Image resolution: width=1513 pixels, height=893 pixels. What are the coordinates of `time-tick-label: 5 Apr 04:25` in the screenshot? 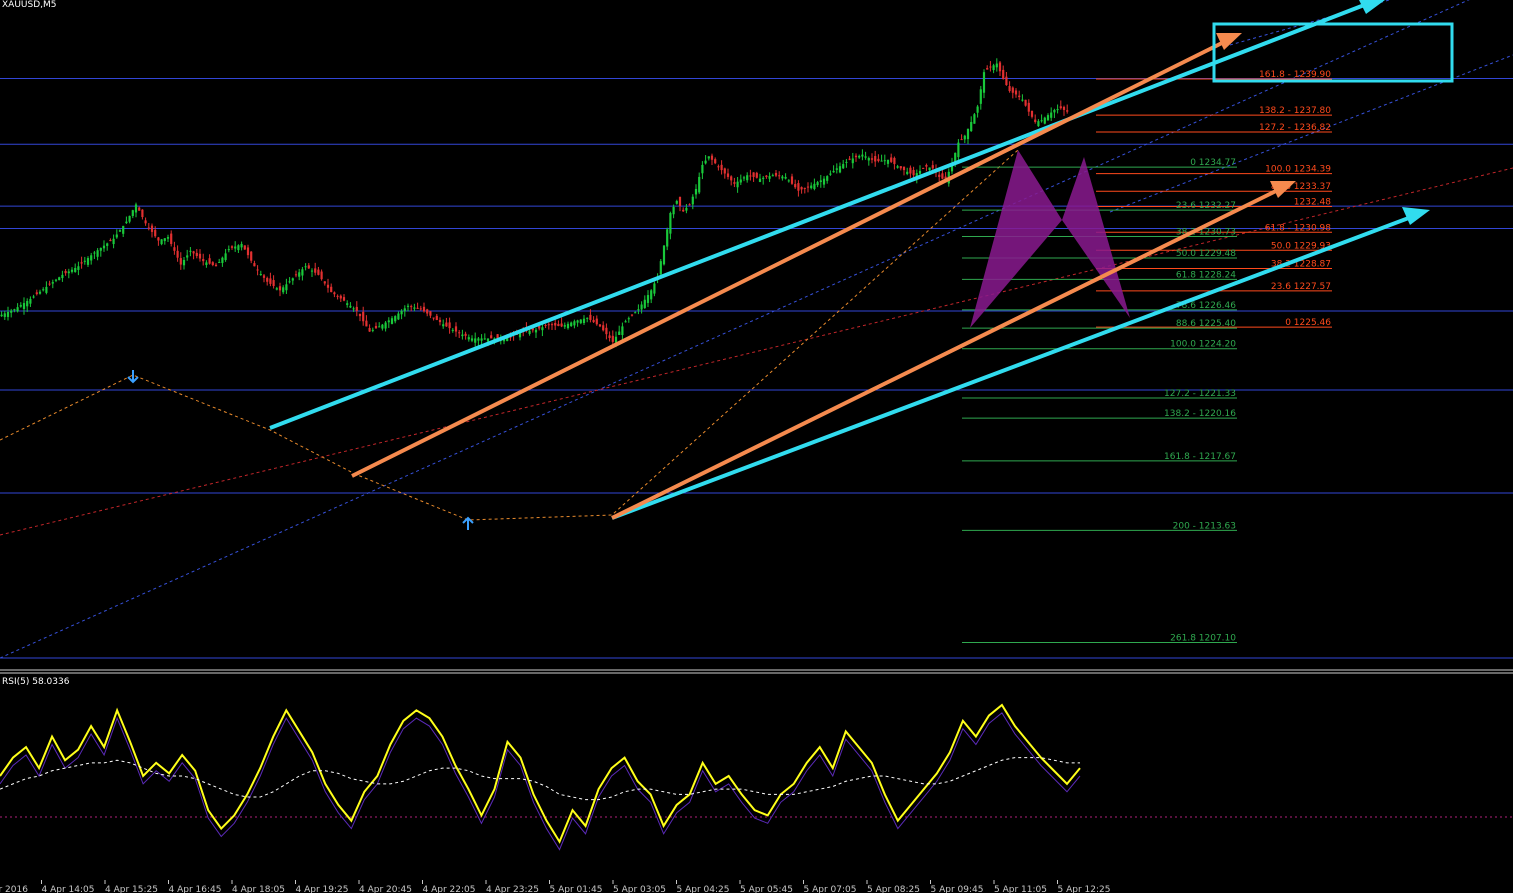 It's located at (703, 889).